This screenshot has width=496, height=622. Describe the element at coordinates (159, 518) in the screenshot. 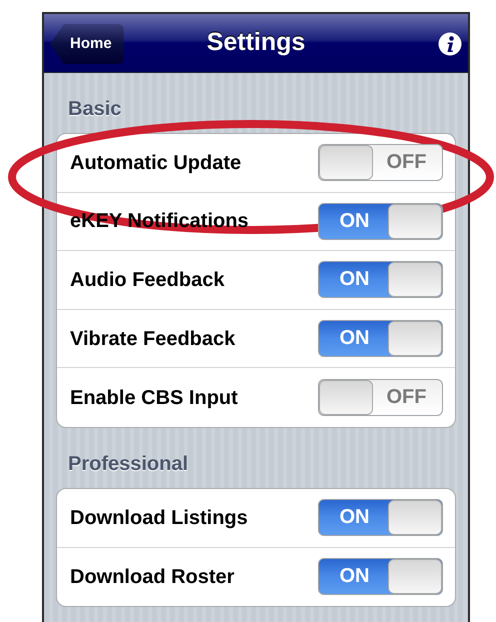

I see `setting-label: Download Listings` at that location.